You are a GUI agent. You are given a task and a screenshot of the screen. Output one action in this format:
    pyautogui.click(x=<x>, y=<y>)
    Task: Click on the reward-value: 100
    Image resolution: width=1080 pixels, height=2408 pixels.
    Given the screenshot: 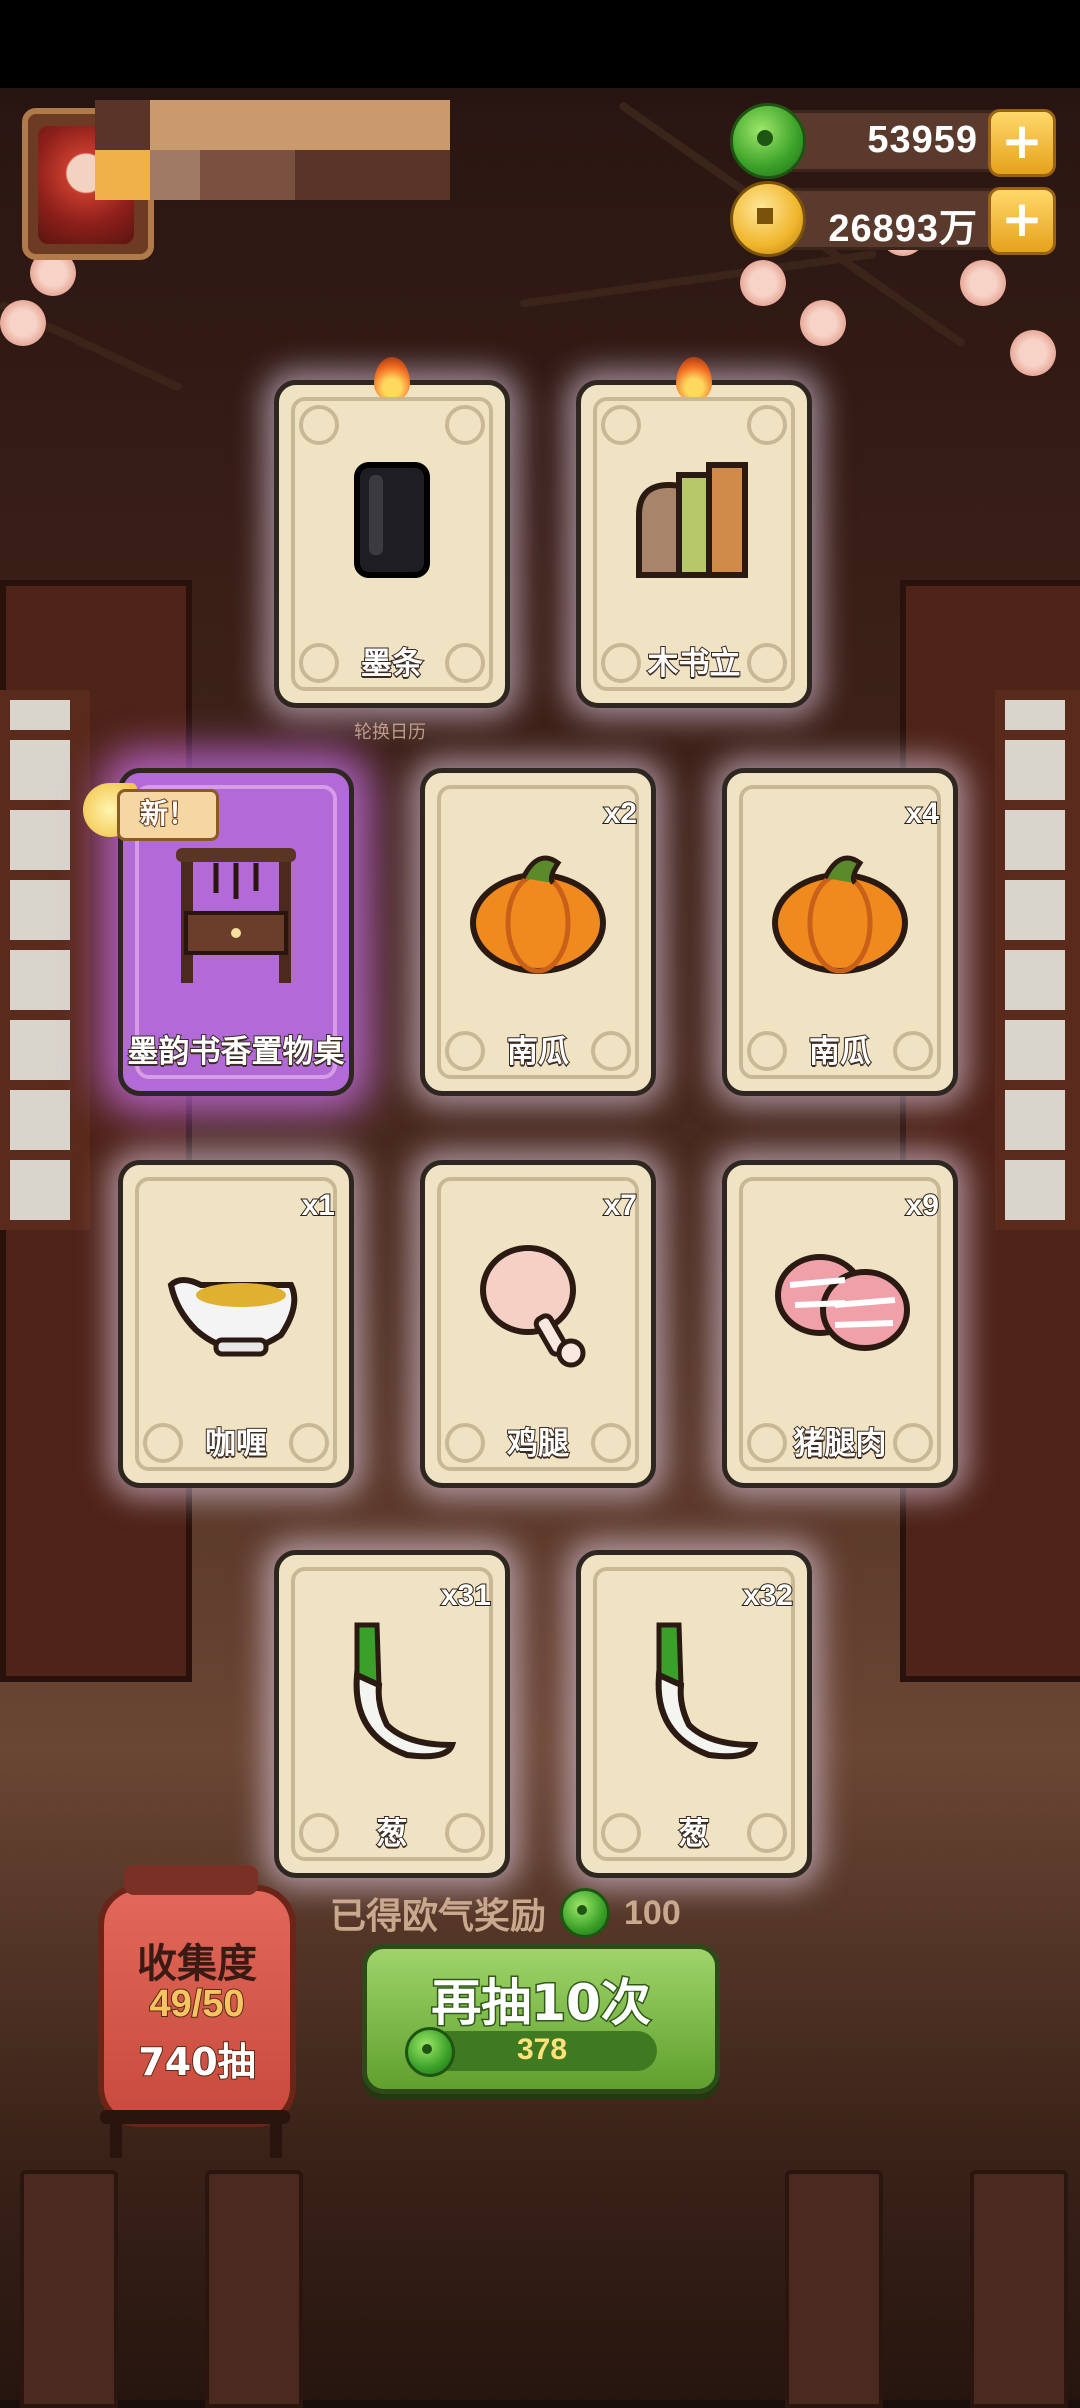 What is the action you would take?
    pyautogui.click(x=652, y=1912)
    